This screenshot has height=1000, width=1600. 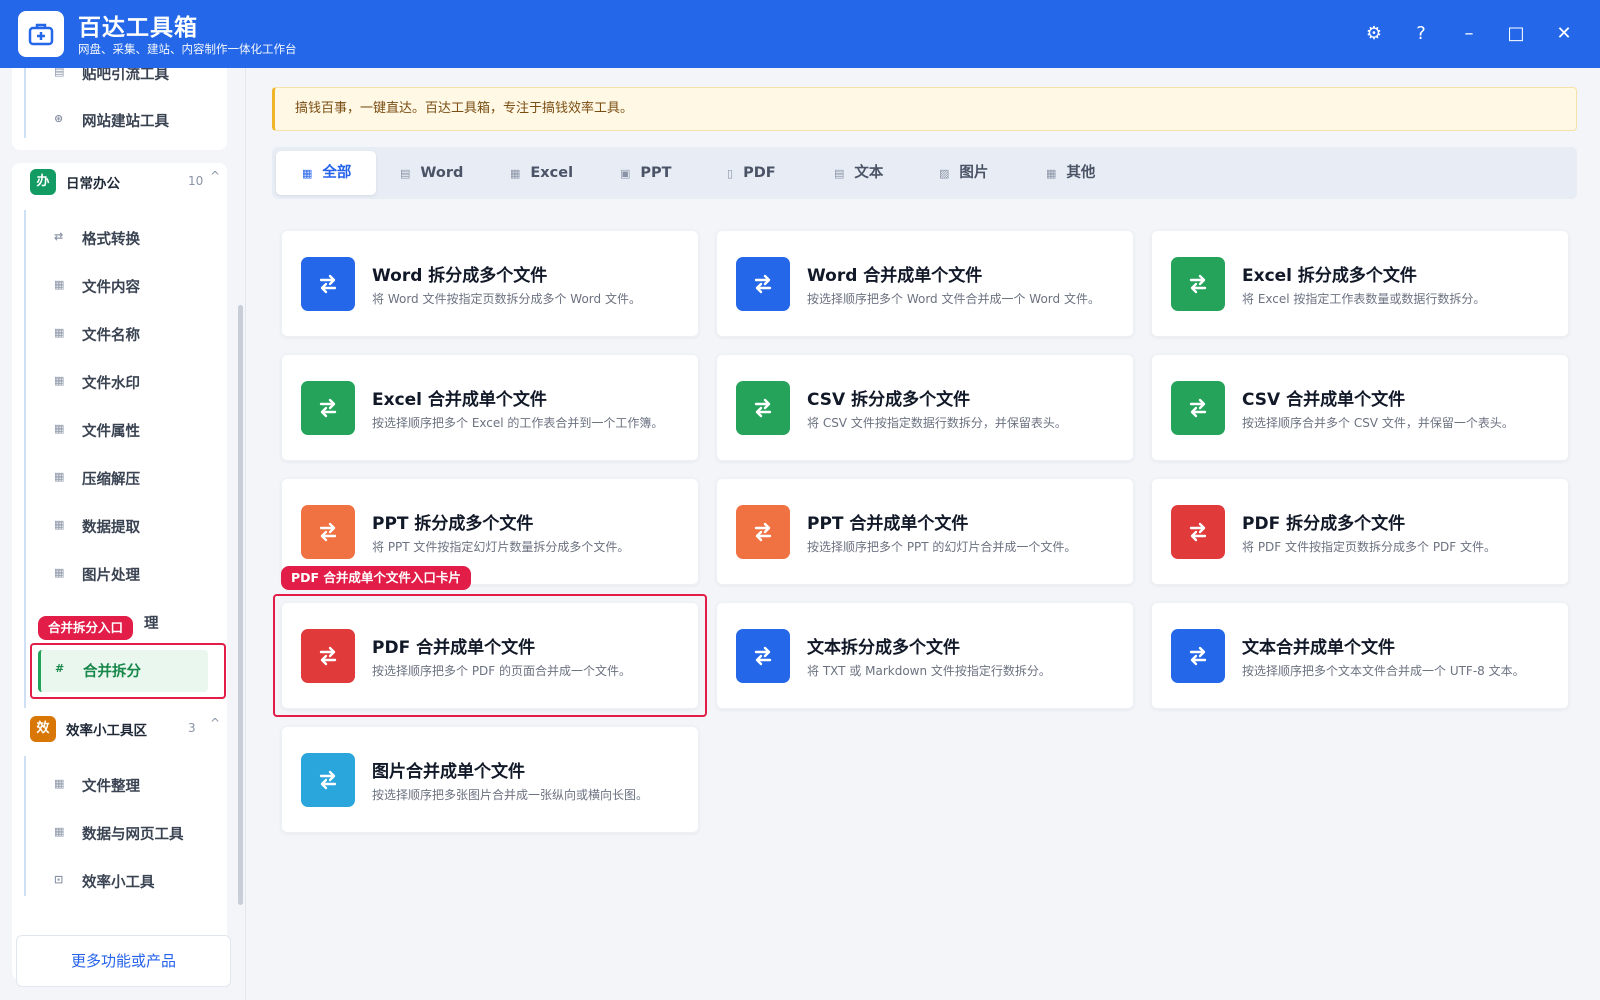 I want to click on tab-pdf: ▯ PDF, so click(x=772, y=173).